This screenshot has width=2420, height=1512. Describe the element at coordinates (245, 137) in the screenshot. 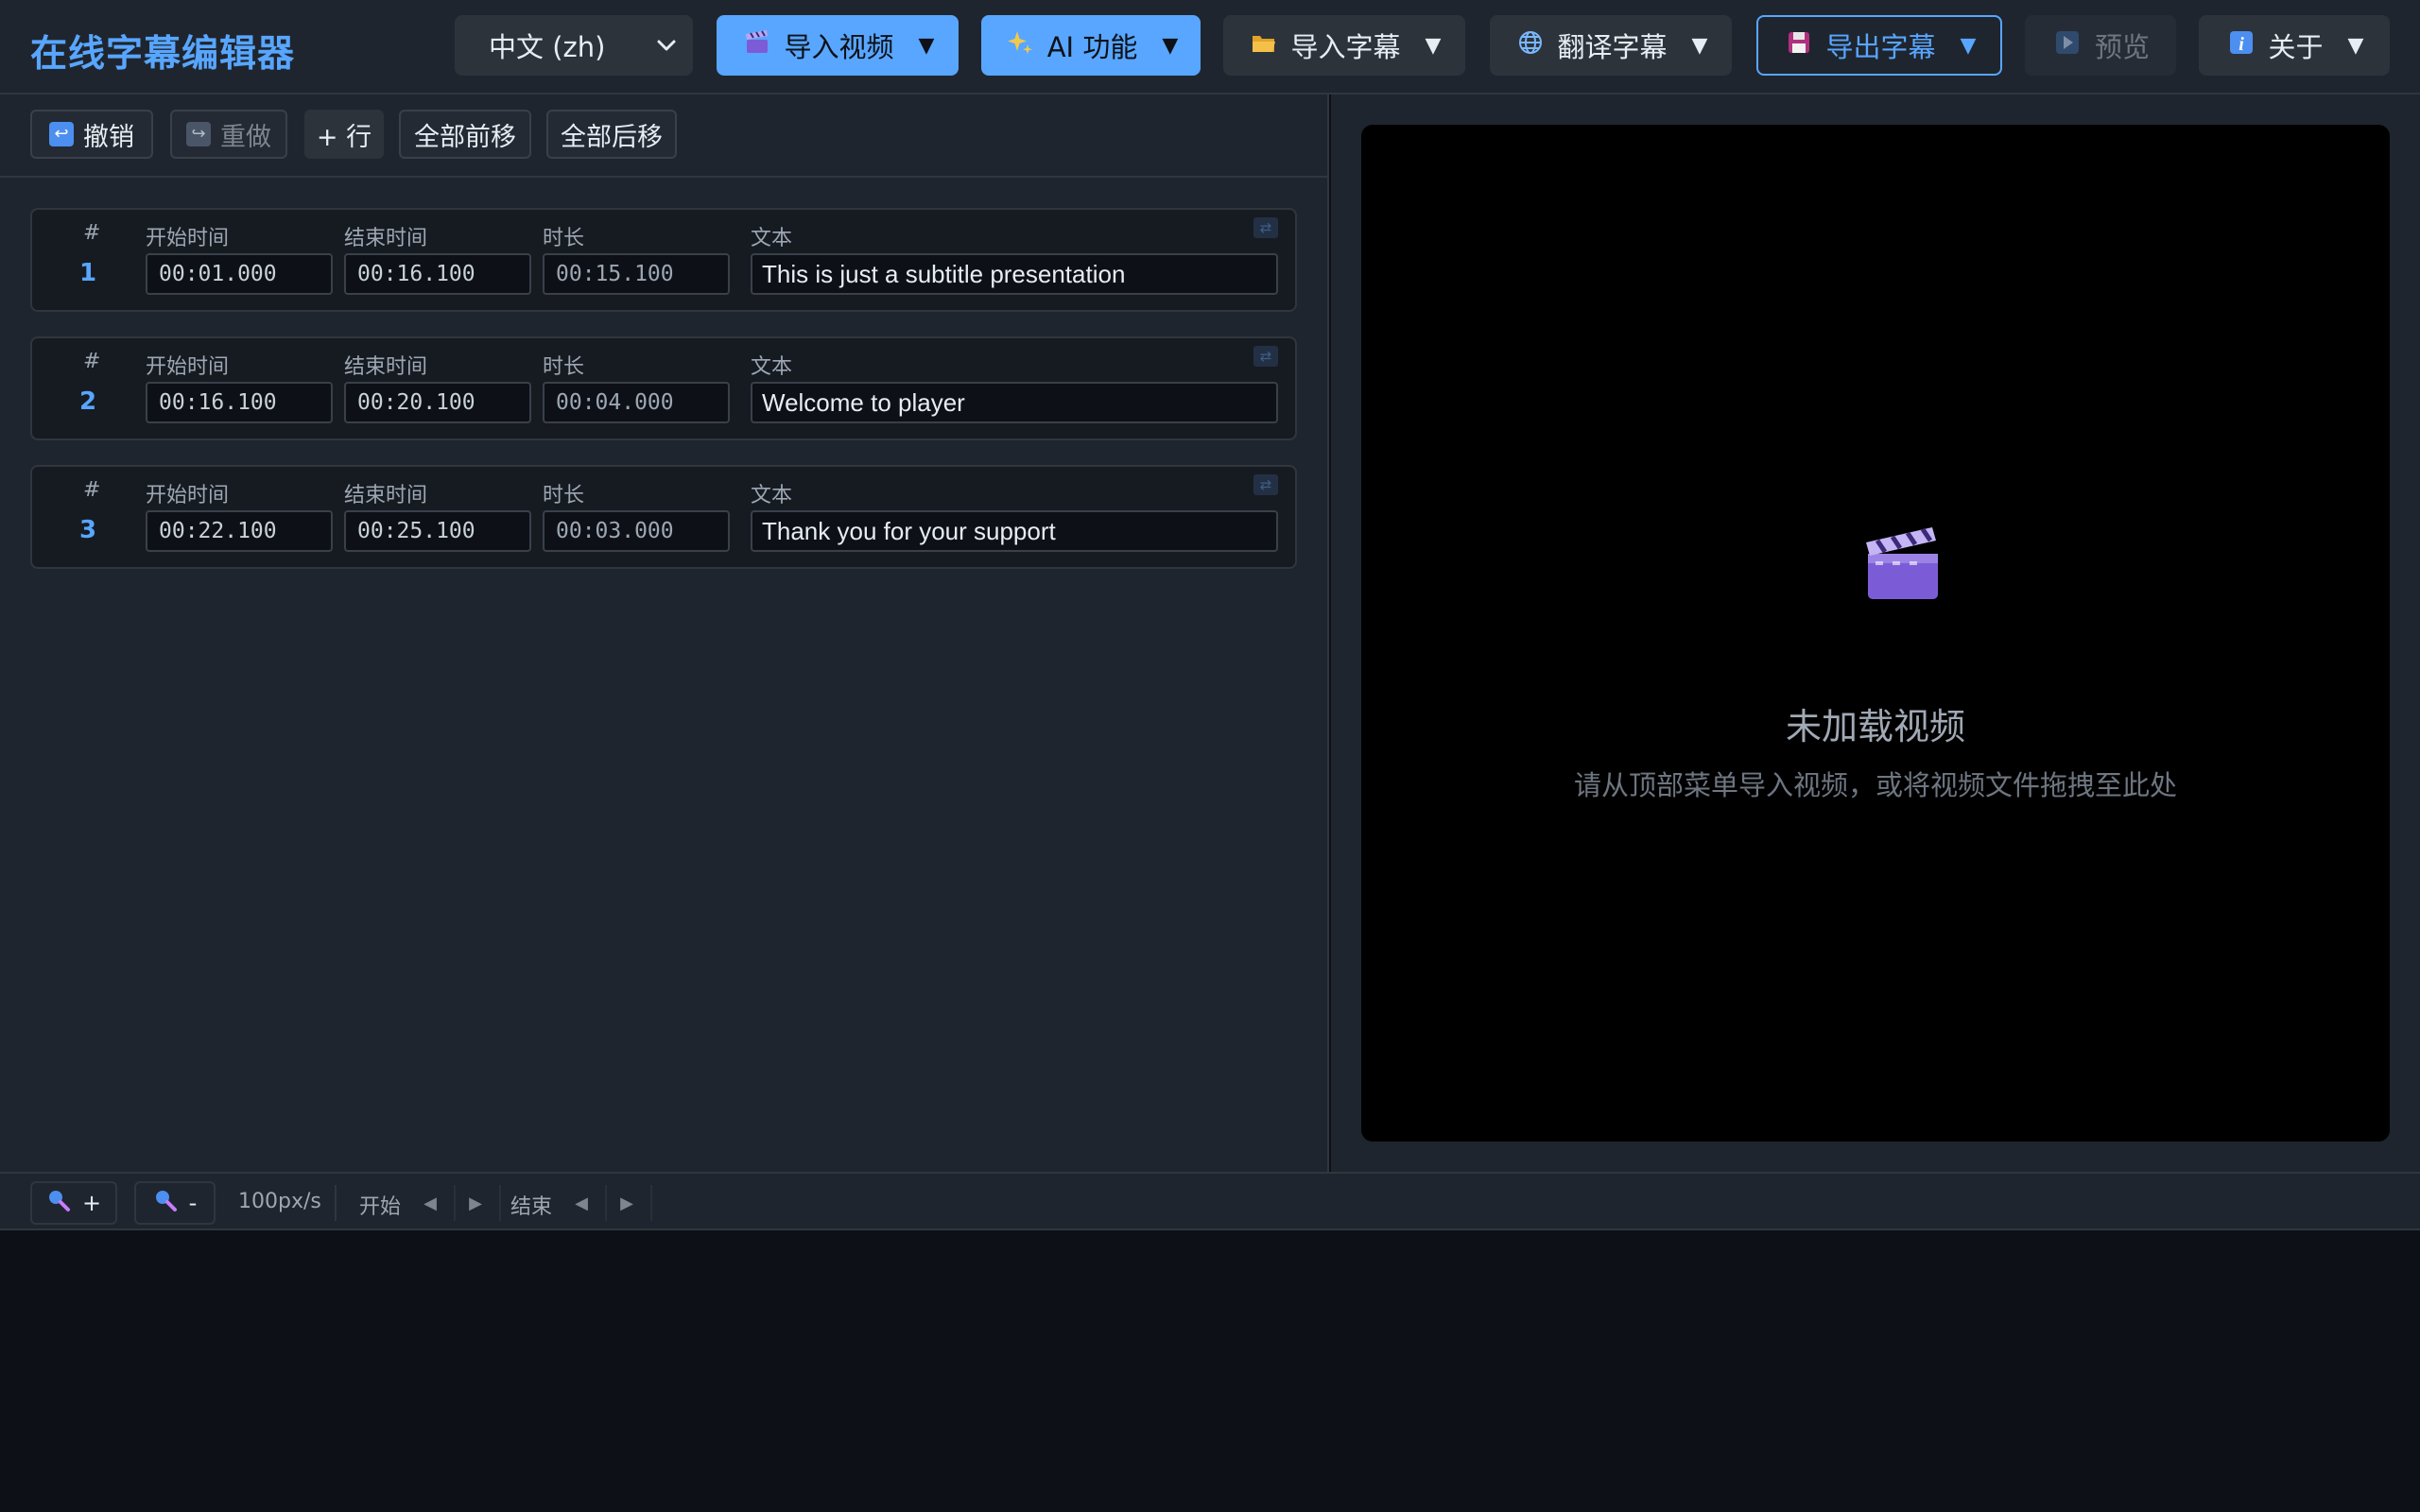

I see `redo-label: 重做` at that location.